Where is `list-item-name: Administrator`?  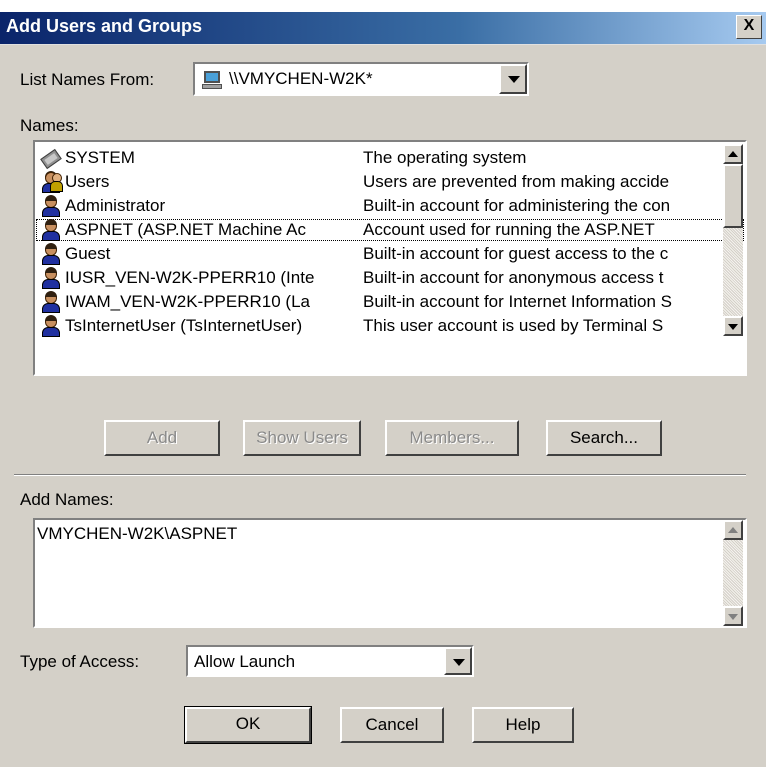 list-item-name: Administrator is located at coordinates (115, 205).